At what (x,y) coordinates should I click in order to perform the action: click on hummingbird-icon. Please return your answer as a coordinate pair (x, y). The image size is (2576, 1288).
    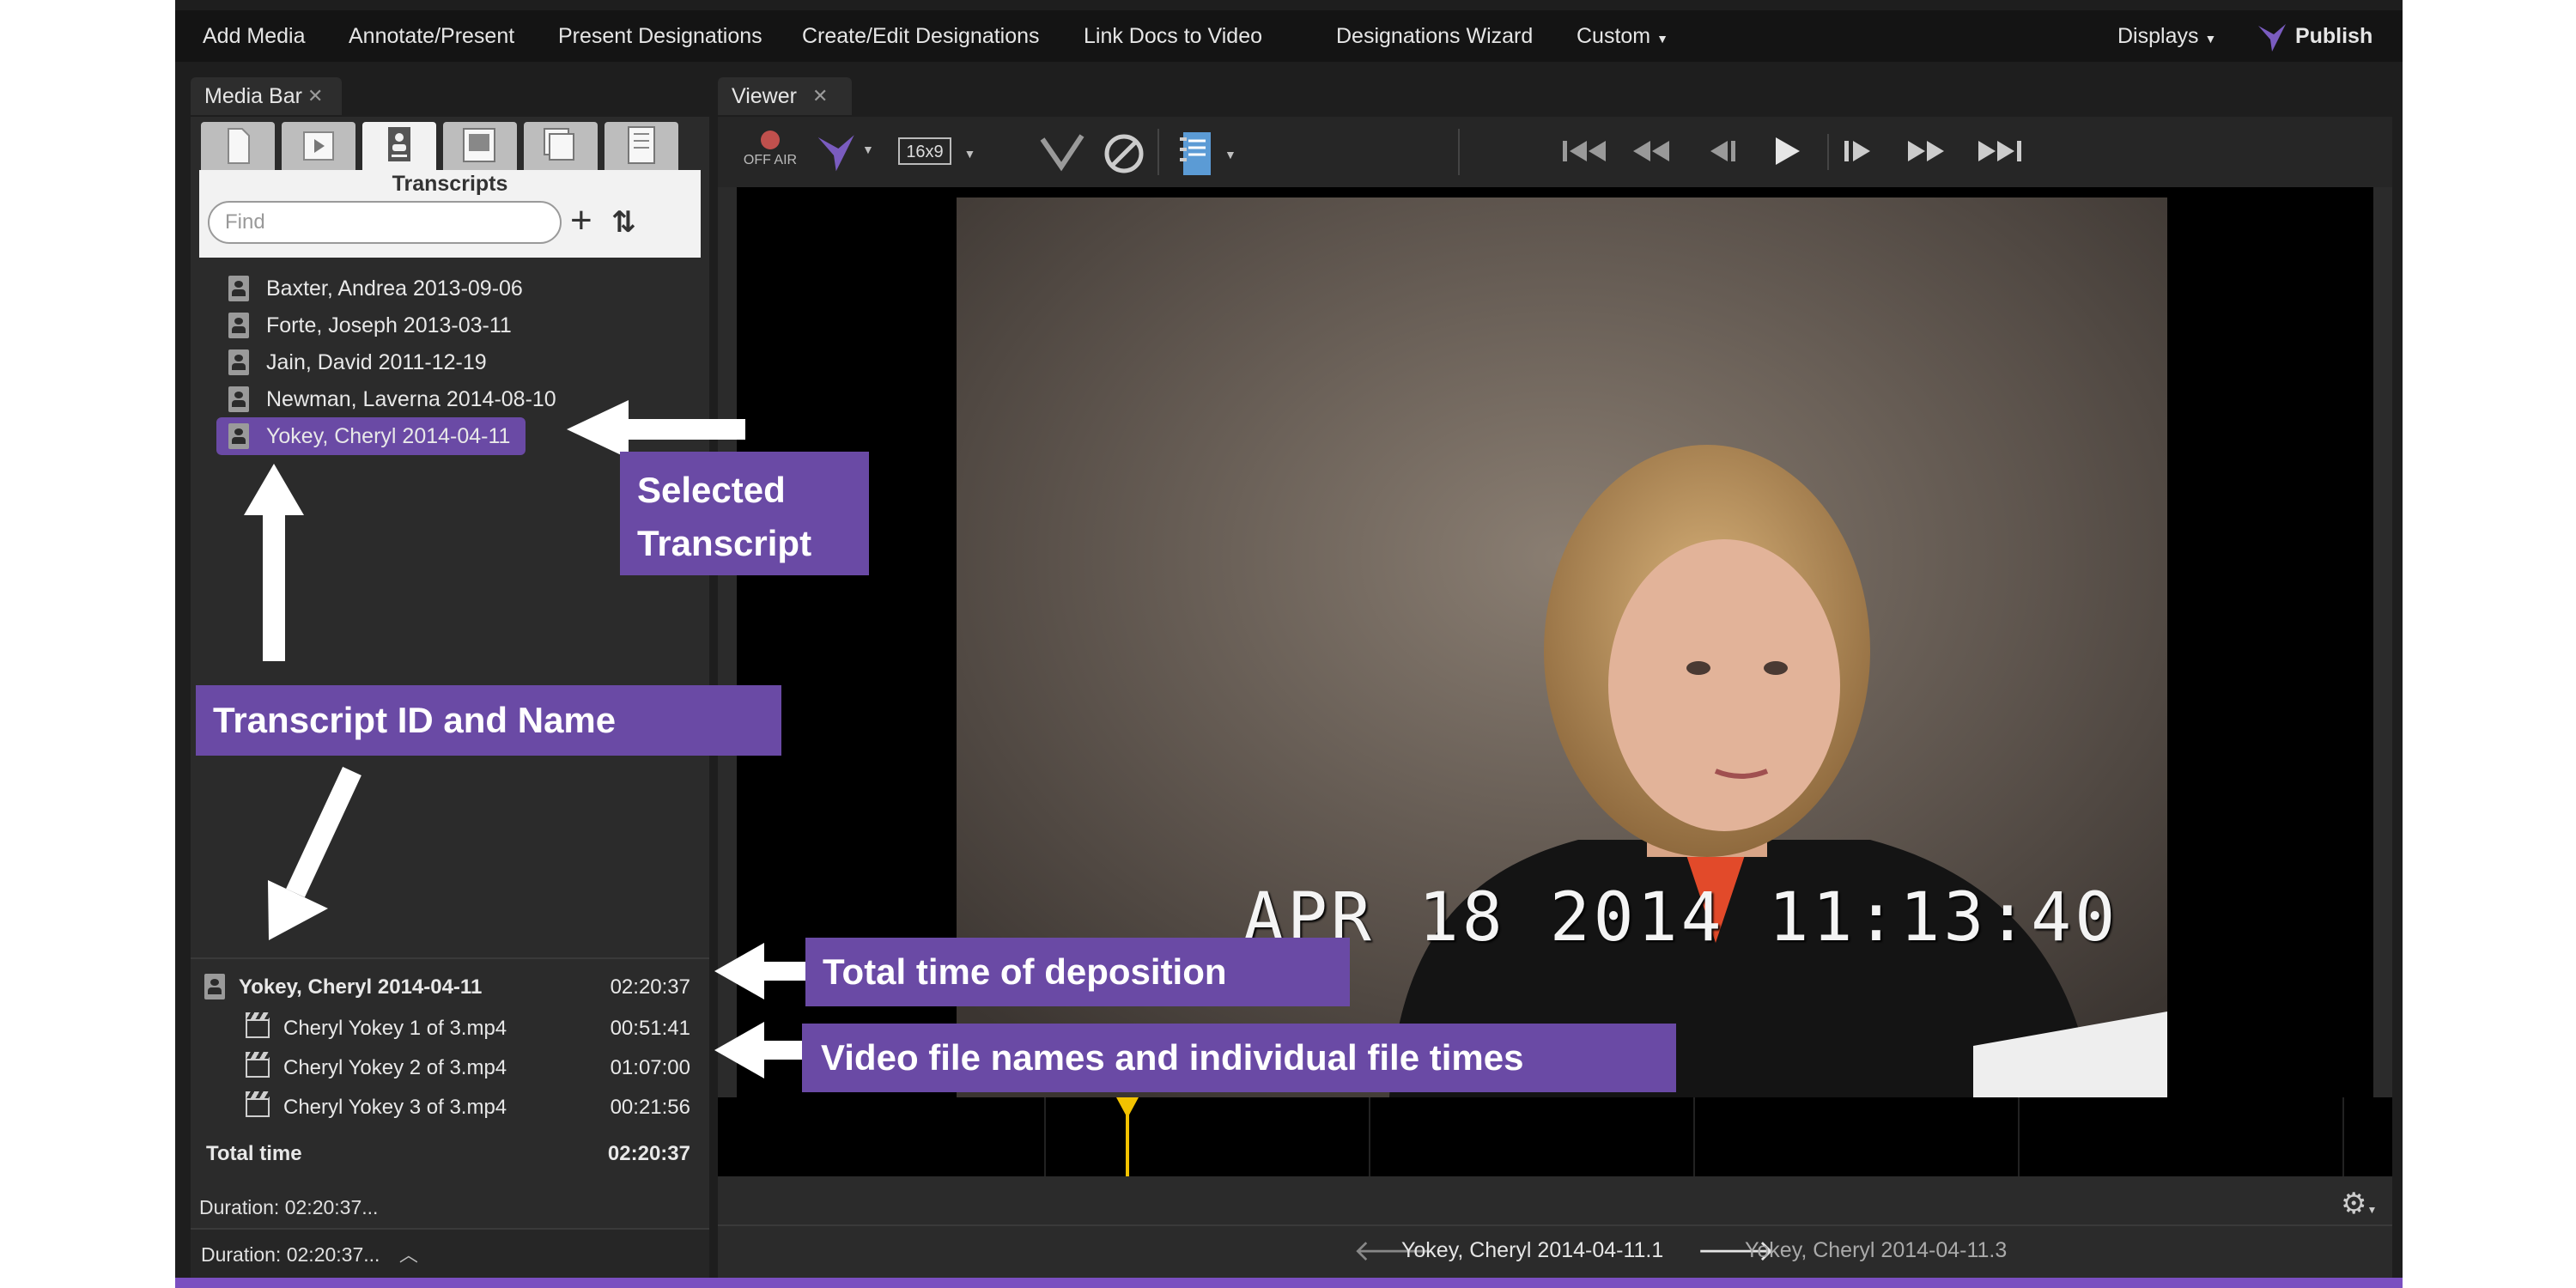
    Looking at the image, I should click on (835, 153).